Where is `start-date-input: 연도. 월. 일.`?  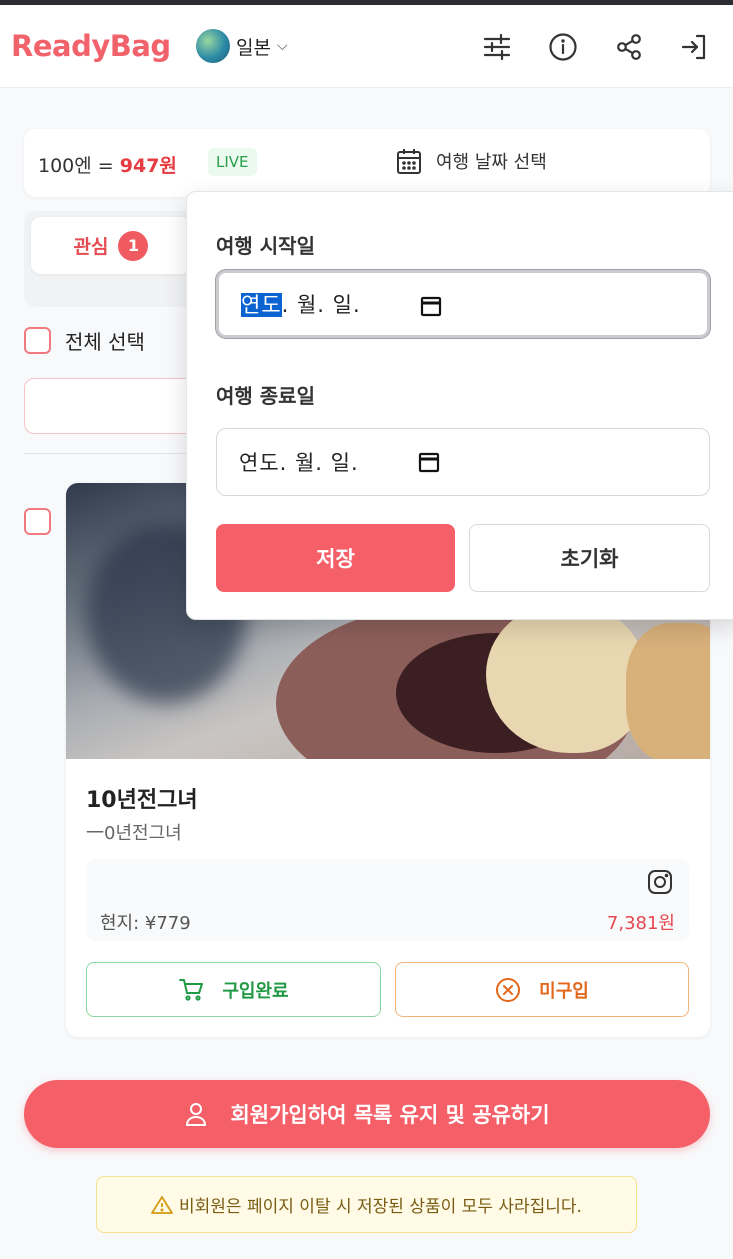
start-date-input: 연도. 월. 일. is located at coordinates (463, 304).